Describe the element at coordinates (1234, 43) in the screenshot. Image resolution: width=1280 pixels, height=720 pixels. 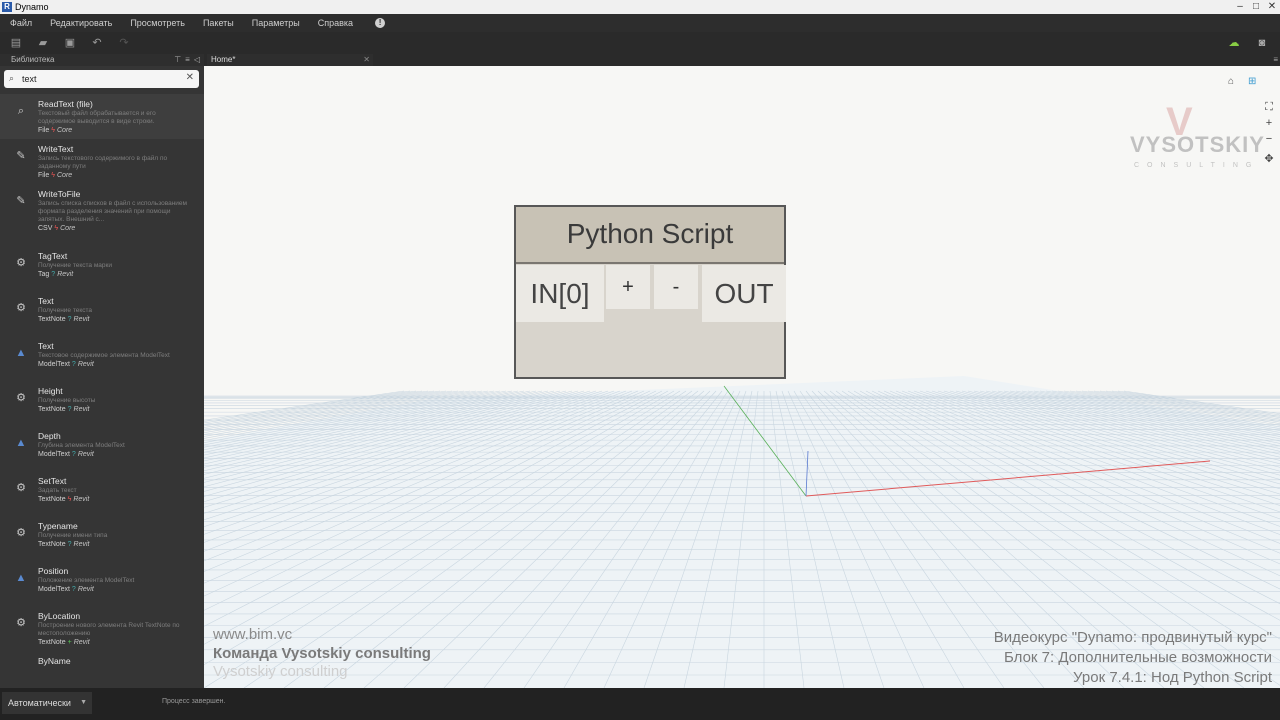
I see `package-update-icon: ☁` at that location.